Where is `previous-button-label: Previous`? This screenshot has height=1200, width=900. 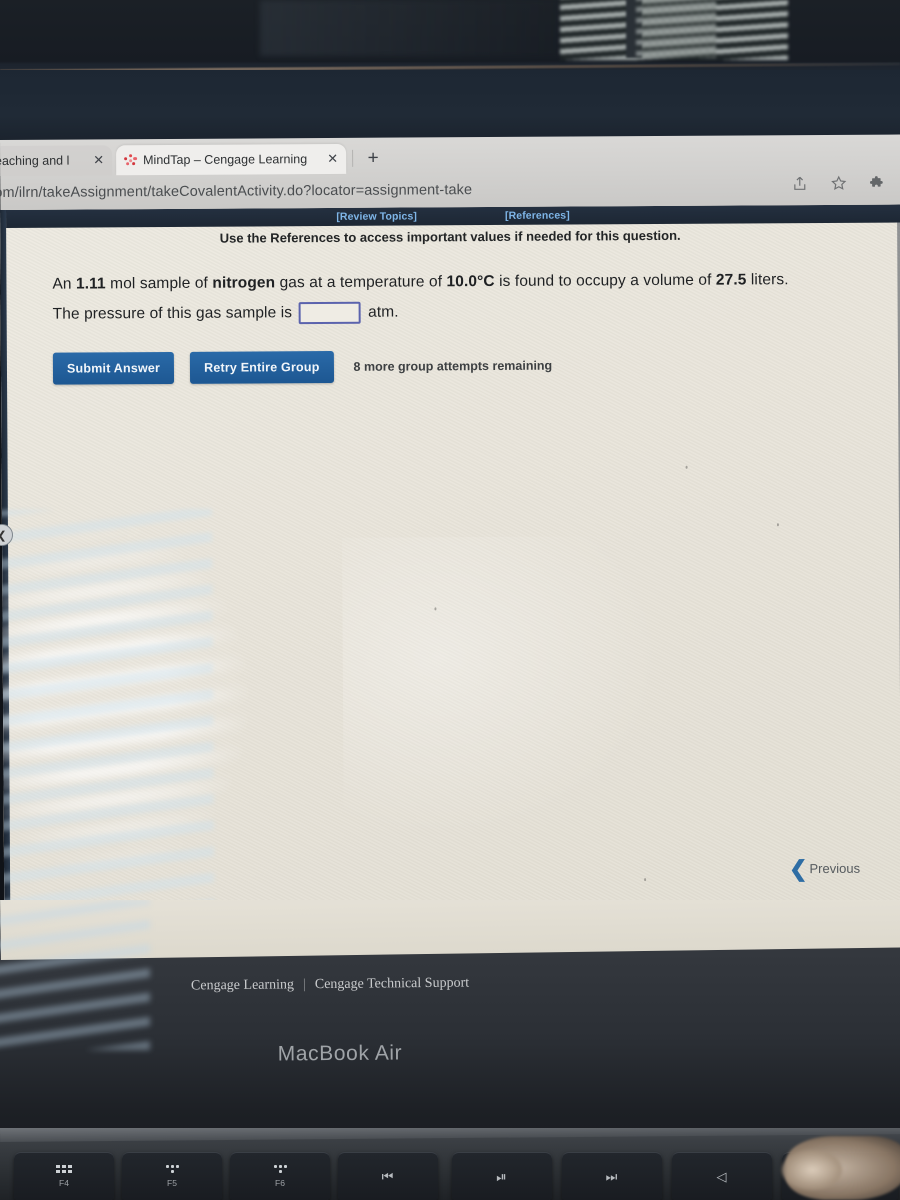
previous-button-label: Previous is located at coordinates (835, 869).